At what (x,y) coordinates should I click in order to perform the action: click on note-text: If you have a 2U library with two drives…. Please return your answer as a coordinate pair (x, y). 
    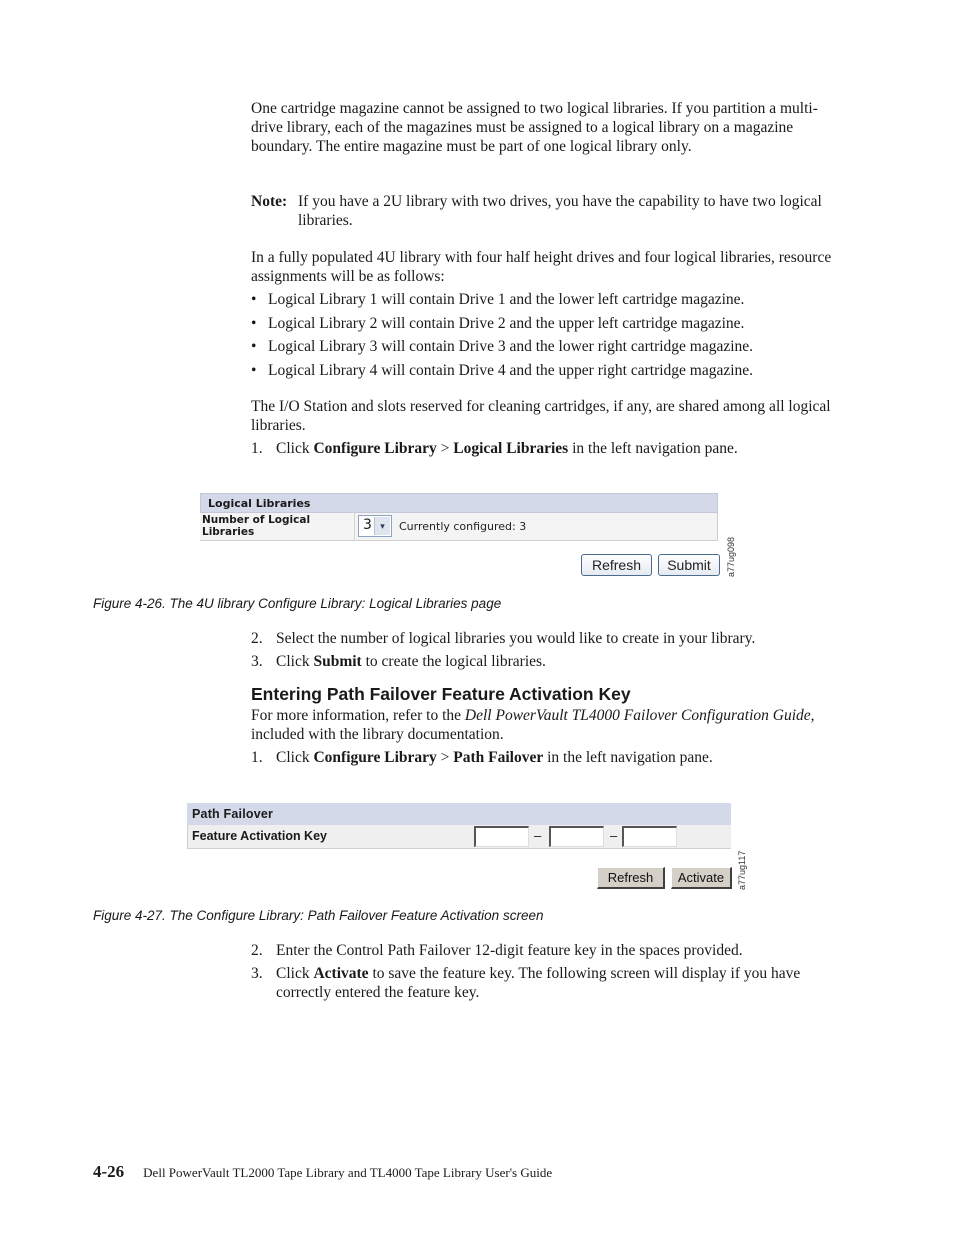
    Looking at the image, I should click on (560, 211).